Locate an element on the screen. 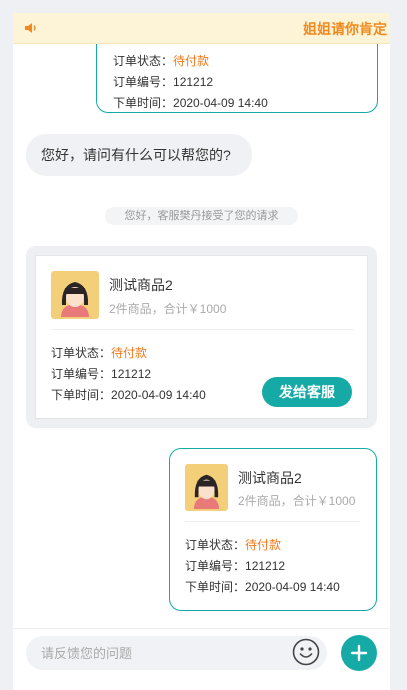 The width and height of the screenshot is (407, 690). agent-greeting-bubble: 您好，请问有什么可以帮您的? is located at coordinates (139, 155).